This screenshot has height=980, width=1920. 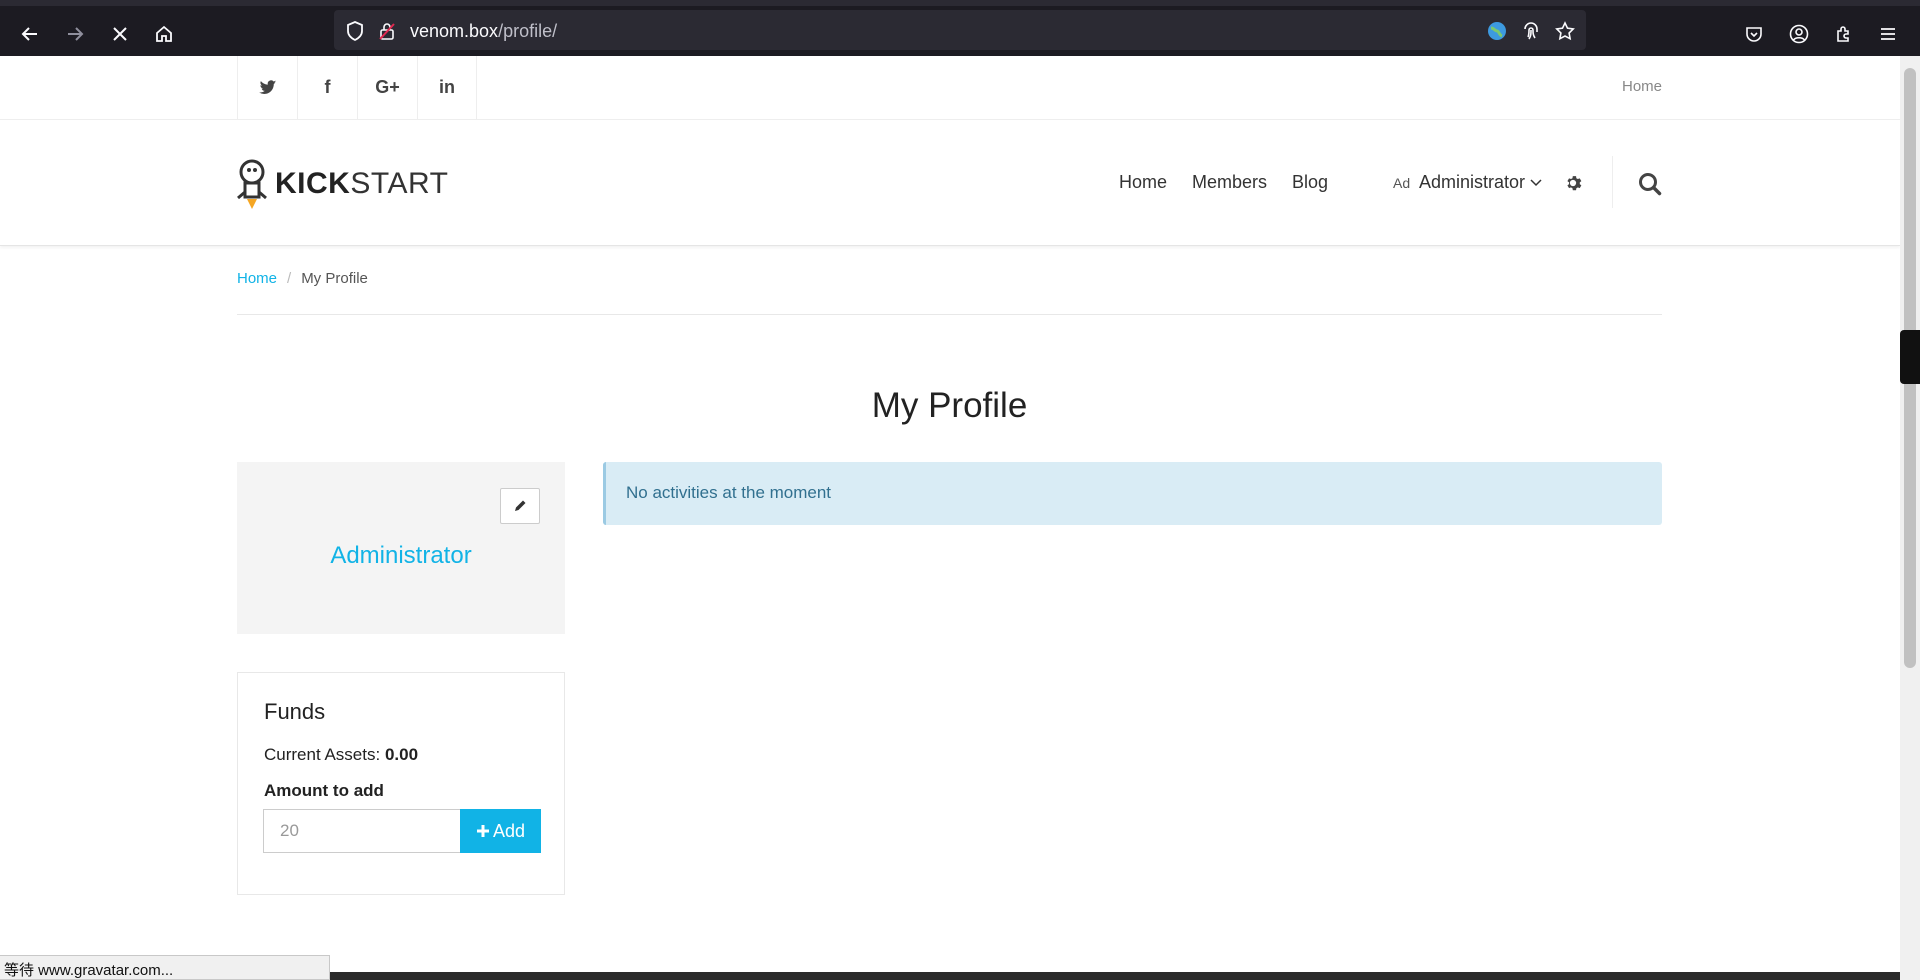 I want to click on home-icon, so click(x=164, y=33).